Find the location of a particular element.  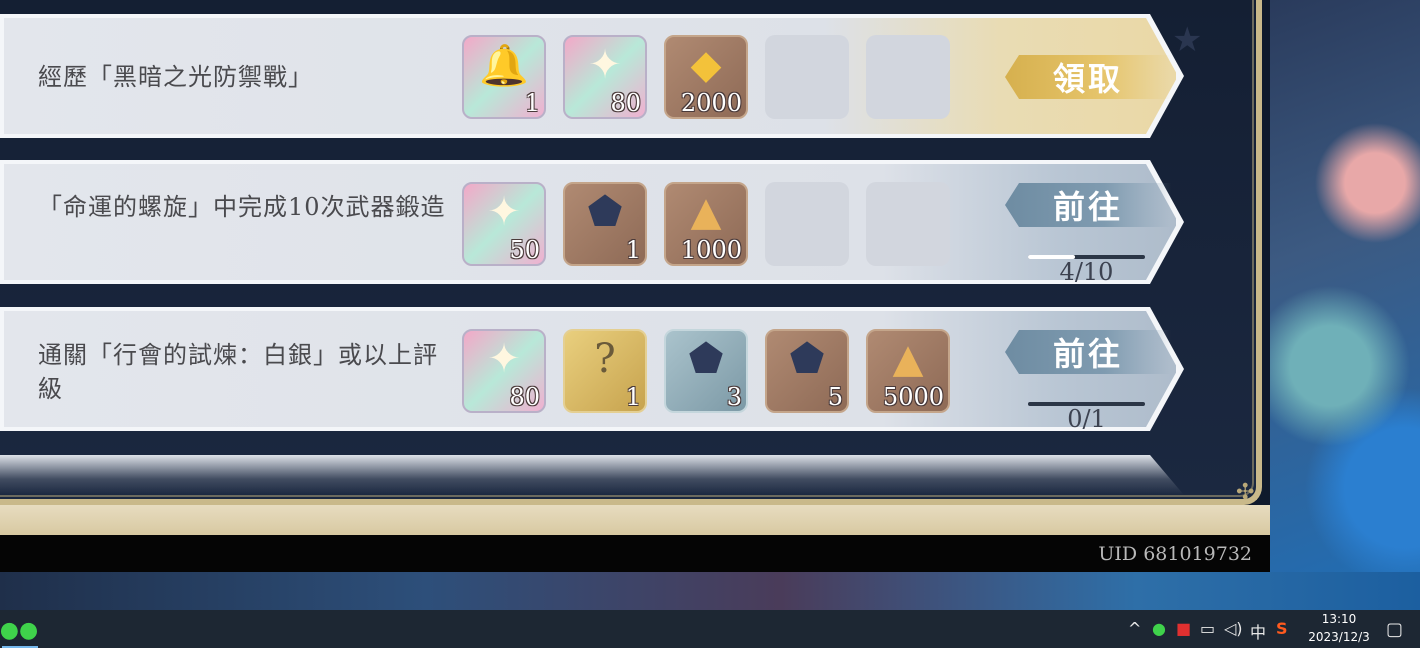

reward-slot: ▲ 1000 is located at coordinates (706, 224).